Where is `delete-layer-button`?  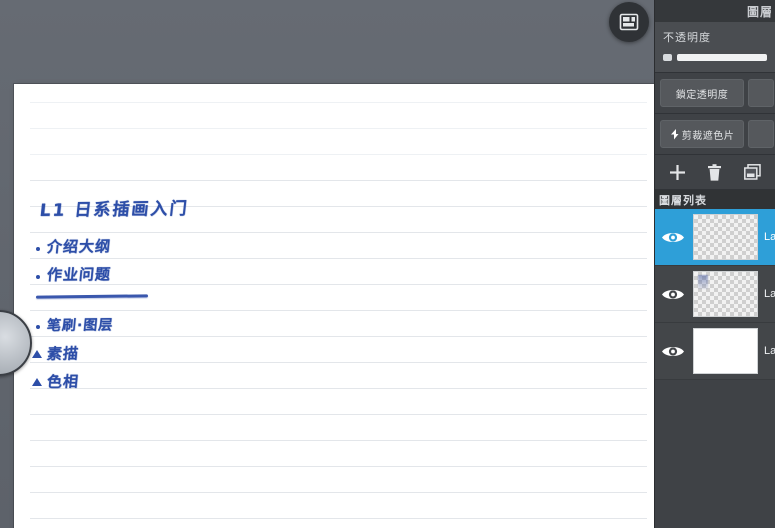 delete-layer-button is located at coordinates (715, 172).